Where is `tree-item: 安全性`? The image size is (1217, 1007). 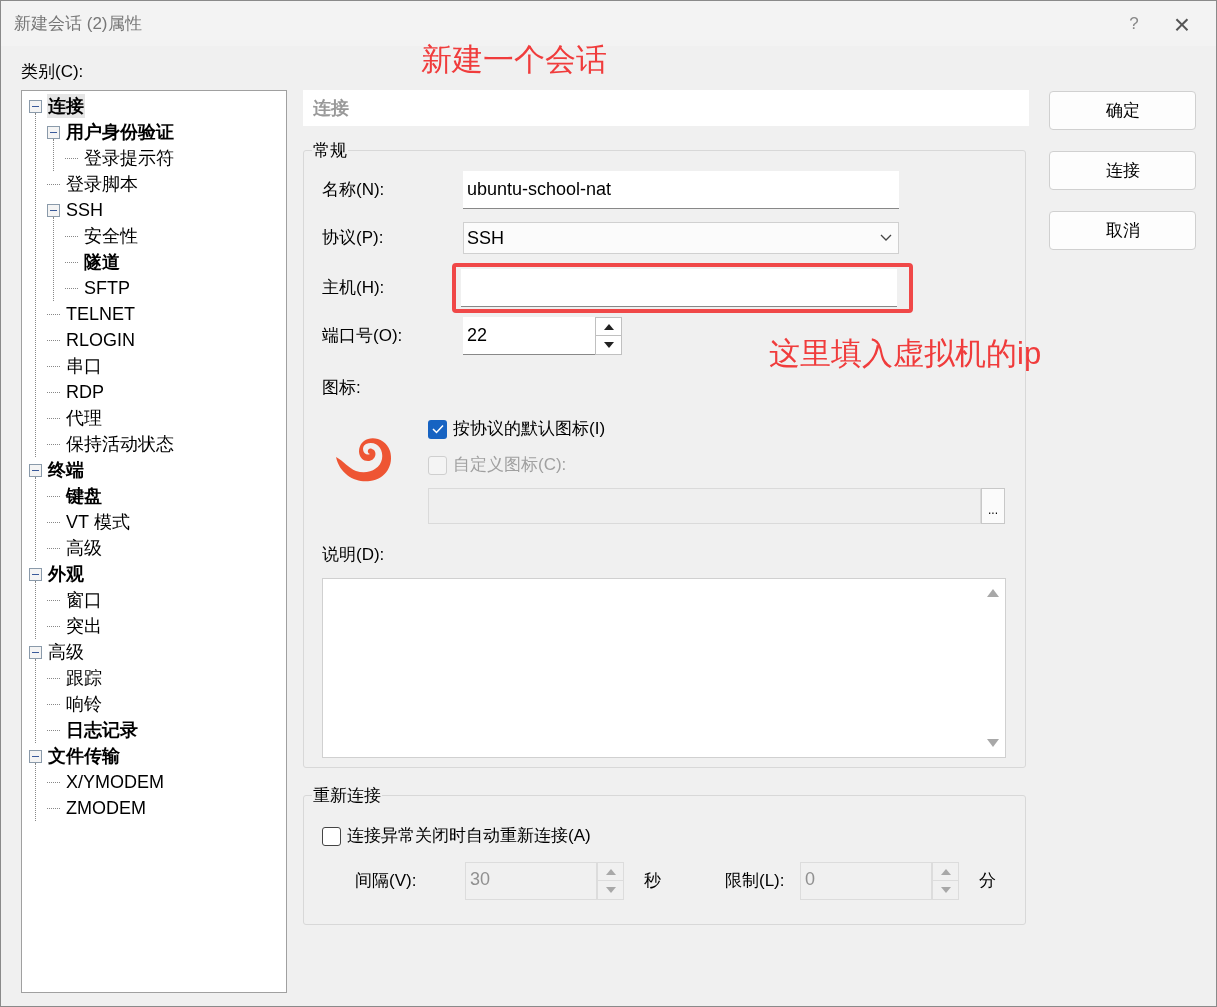
tree-item: 安全性 is located at coordinates (111, 236).